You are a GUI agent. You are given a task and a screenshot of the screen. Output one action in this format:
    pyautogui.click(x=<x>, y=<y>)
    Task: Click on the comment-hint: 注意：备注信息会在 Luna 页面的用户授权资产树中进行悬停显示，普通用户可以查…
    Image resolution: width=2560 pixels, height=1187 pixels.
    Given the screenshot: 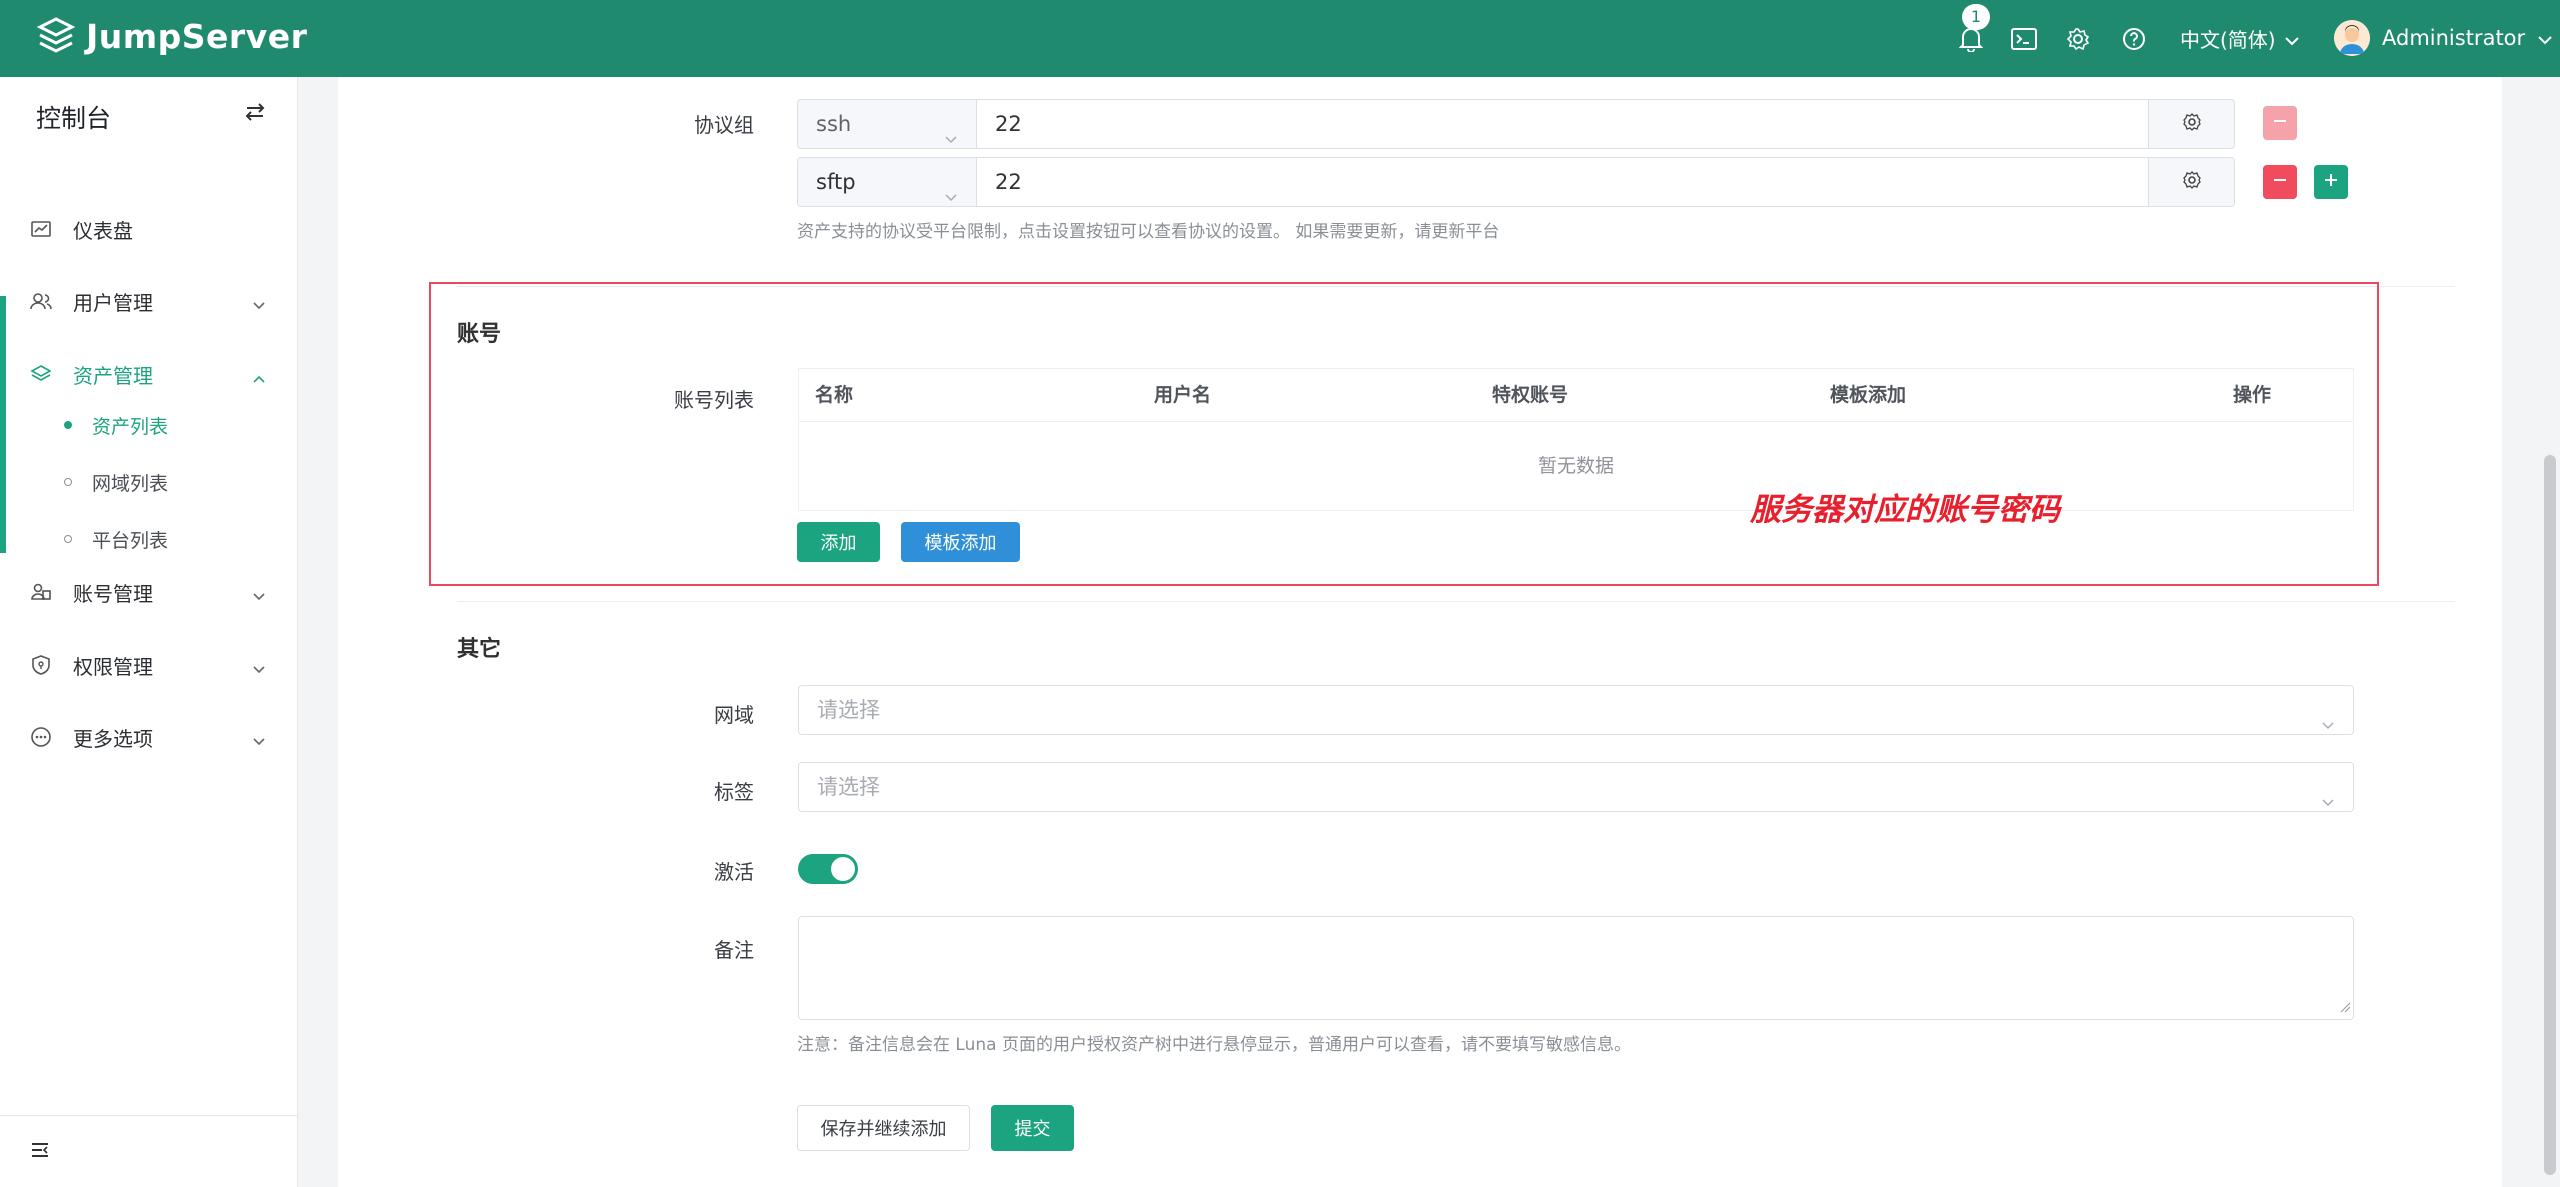 What is the action you would take?
    pyautogui.click(x=1214, y=1045)
    